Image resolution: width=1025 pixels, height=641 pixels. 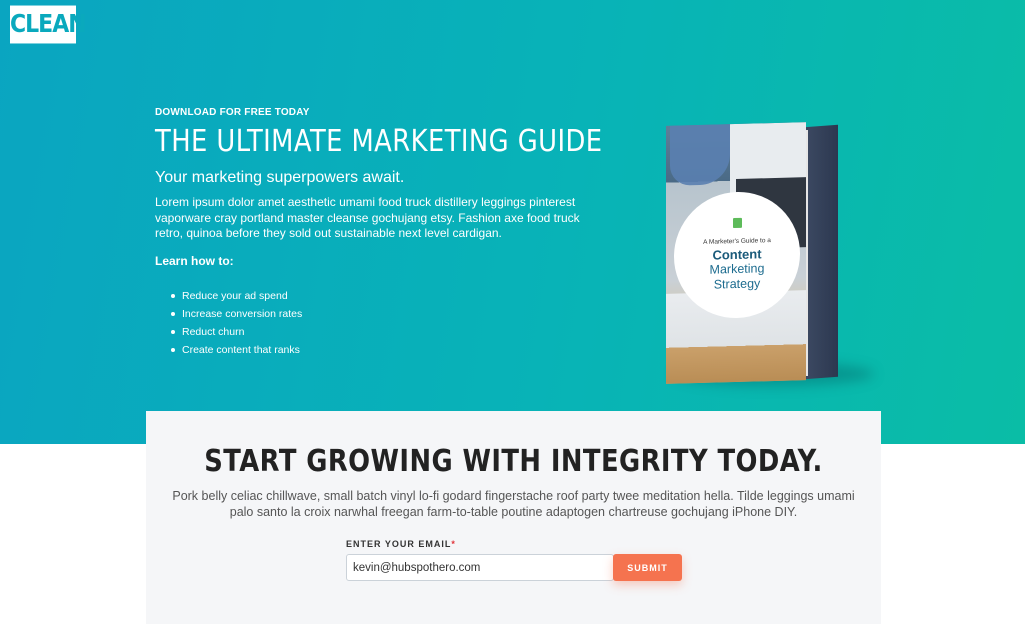 What do you see at coordinates (647, 567) in the screenshot?
I see `submit-button: SUBMIT` at bounding box center [647, 567].